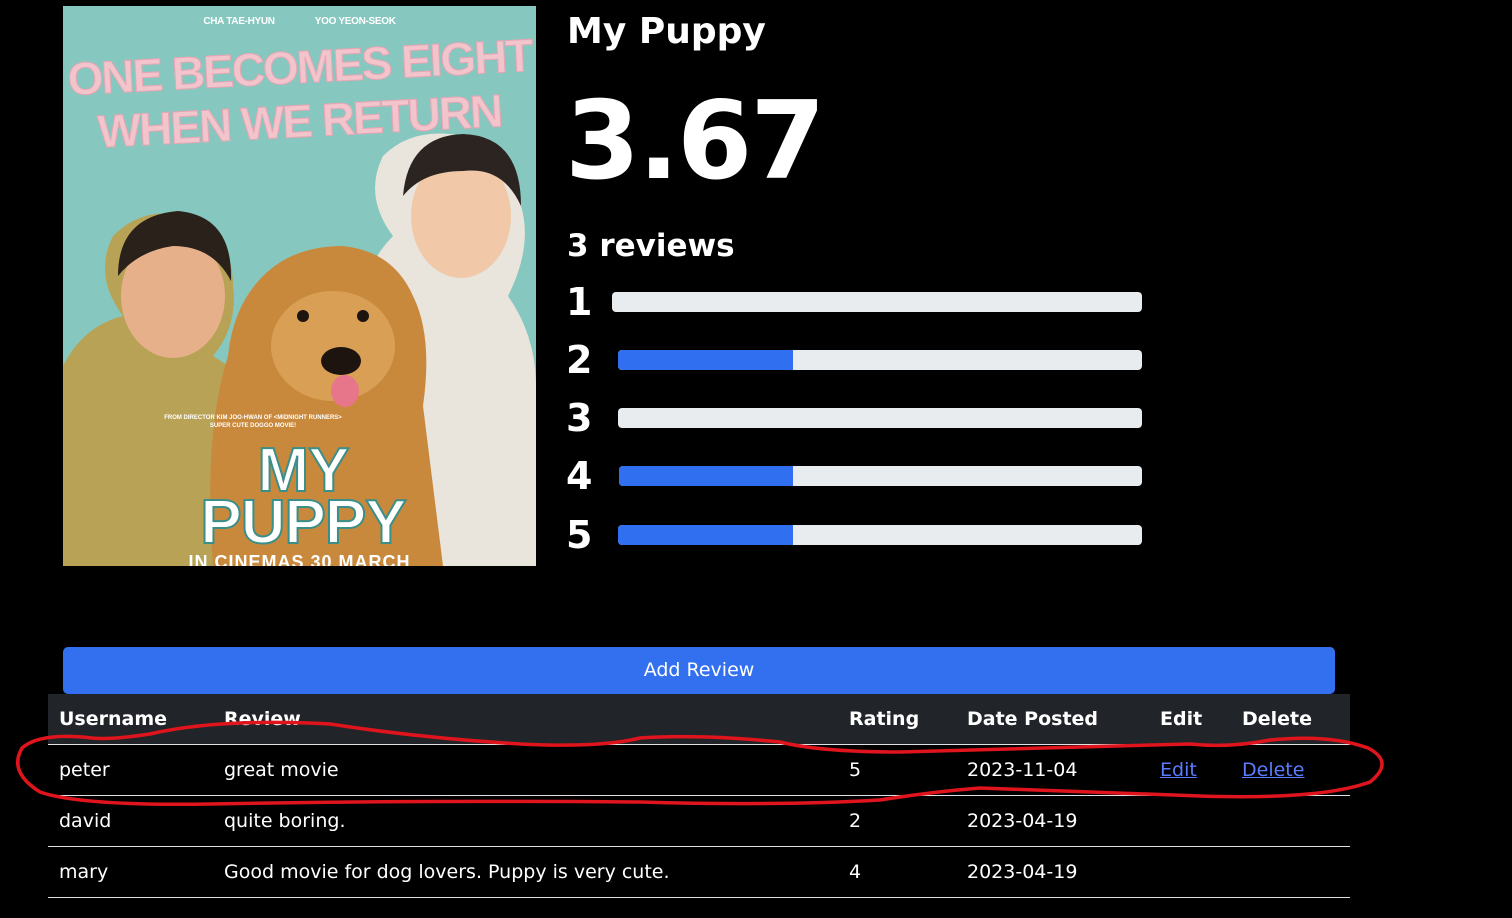  Describe the element at coordinates (253, 426) in the screenshot. I see `poster-director-line: SUPER CUTE DOGGO MOVIE!` at that location.